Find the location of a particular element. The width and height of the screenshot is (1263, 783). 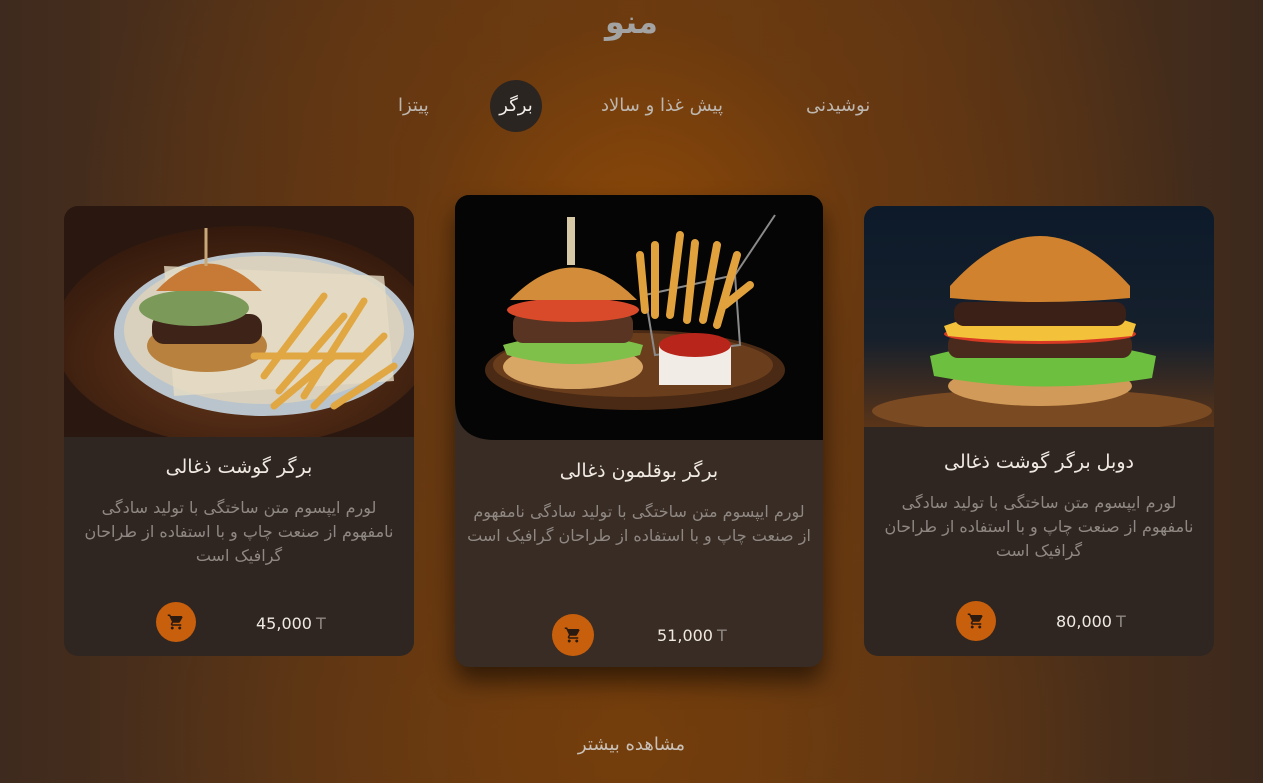

product-price: 51,000 T is located at coordinates (692, 635).